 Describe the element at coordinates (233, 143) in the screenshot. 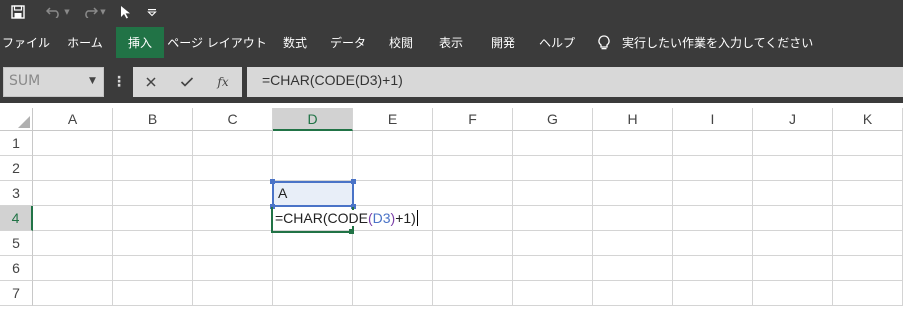

I see `cell-c1` at that location.